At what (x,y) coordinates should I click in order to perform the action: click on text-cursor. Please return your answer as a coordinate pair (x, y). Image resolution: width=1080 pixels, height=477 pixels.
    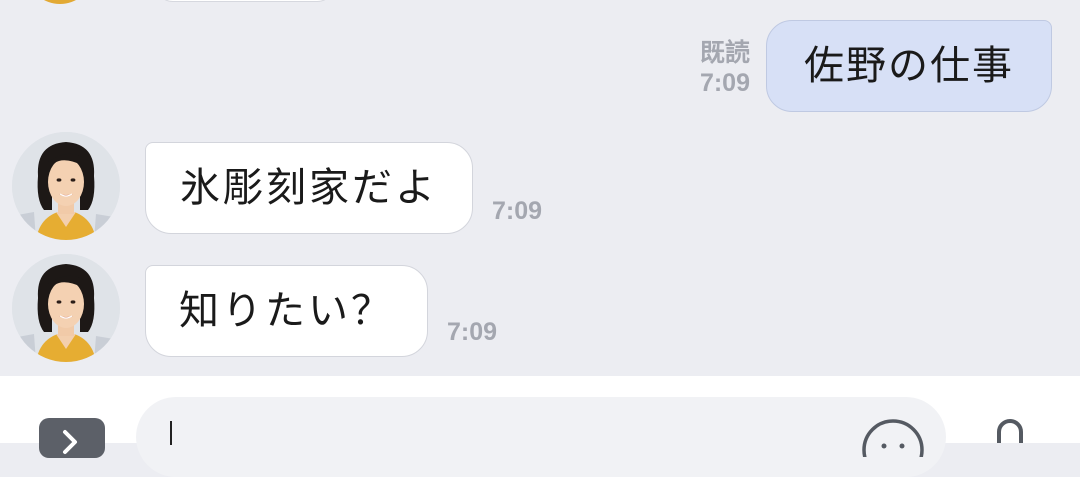
    Looking at the image, I should click on (171, 433).